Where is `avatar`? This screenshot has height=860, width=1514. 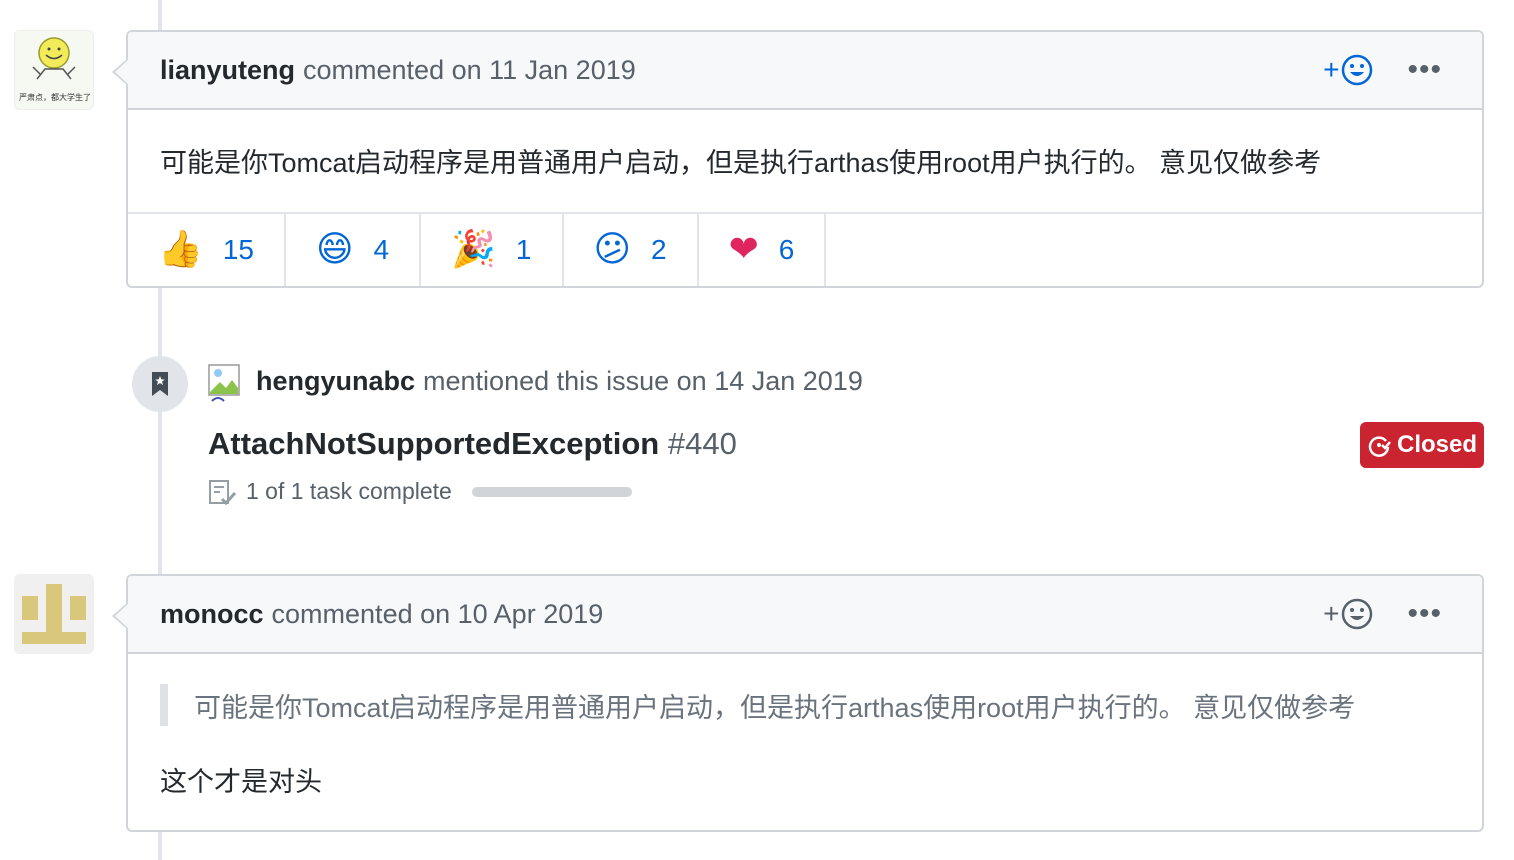 avatar is located at coordinates (54, 614).